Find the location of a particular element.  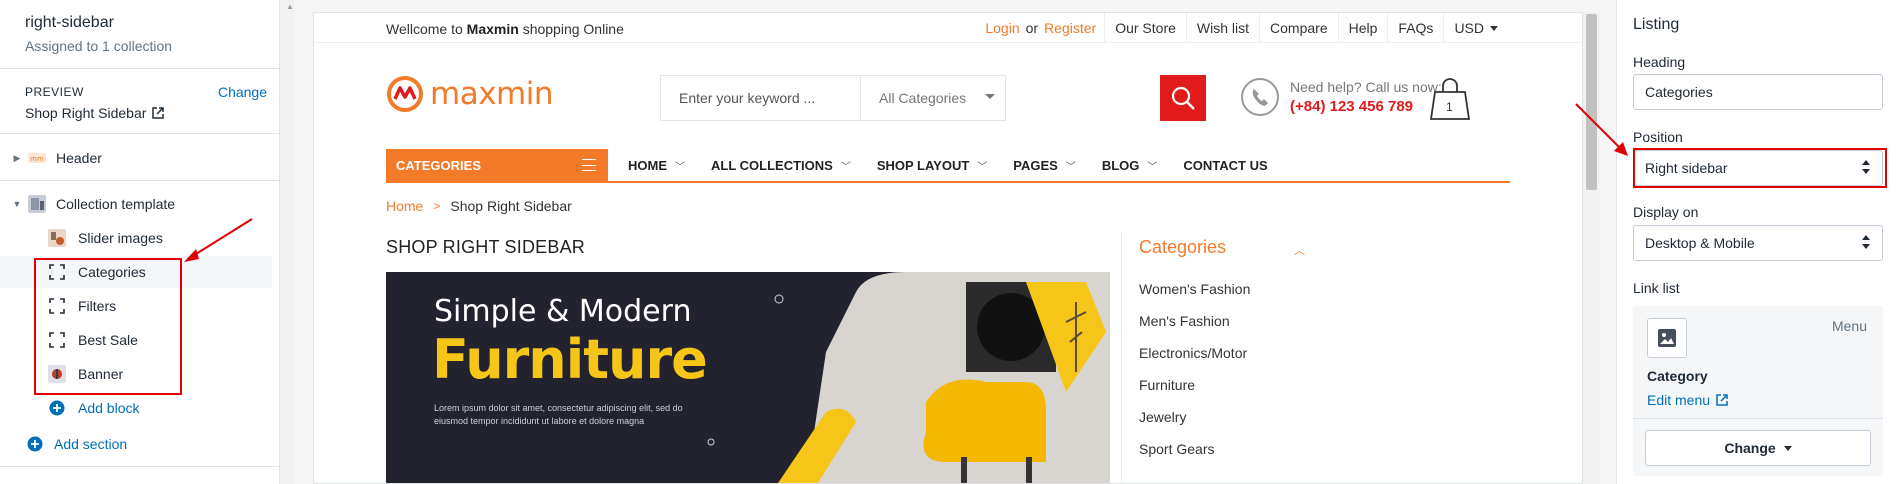

preview-value-label: Shop Right Sidebar is located at coordinates (86, 113).